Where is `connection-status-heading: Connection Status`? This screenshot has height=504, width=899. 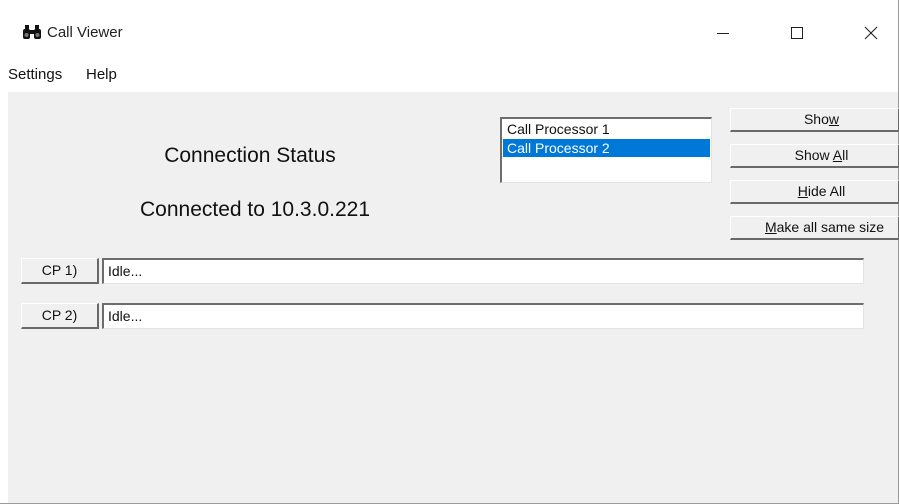
connection-status-heading: Connection Status is located at coordinates (250, 155).